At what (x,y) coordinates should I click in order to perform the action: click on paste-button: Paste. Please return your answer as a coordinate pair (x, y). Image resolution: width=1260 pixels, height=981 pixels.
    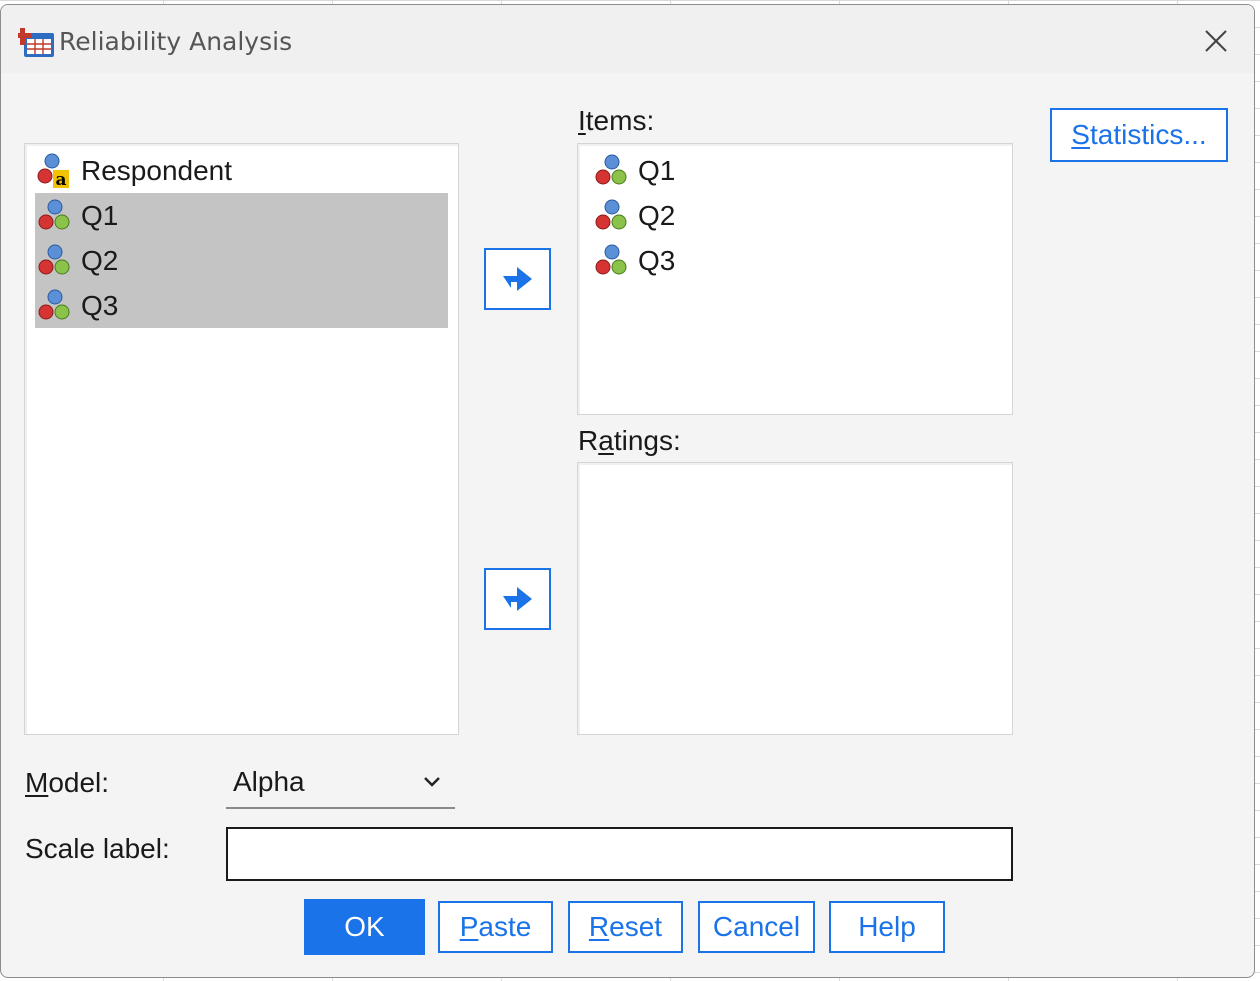
    Looking at the image, I should click on (495, 927).